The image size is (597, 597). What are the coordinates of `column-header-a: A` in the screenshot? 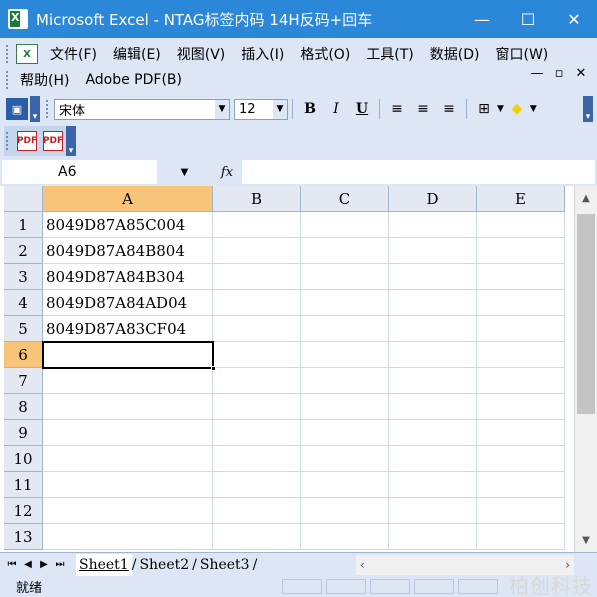 It's located at (128, 199).